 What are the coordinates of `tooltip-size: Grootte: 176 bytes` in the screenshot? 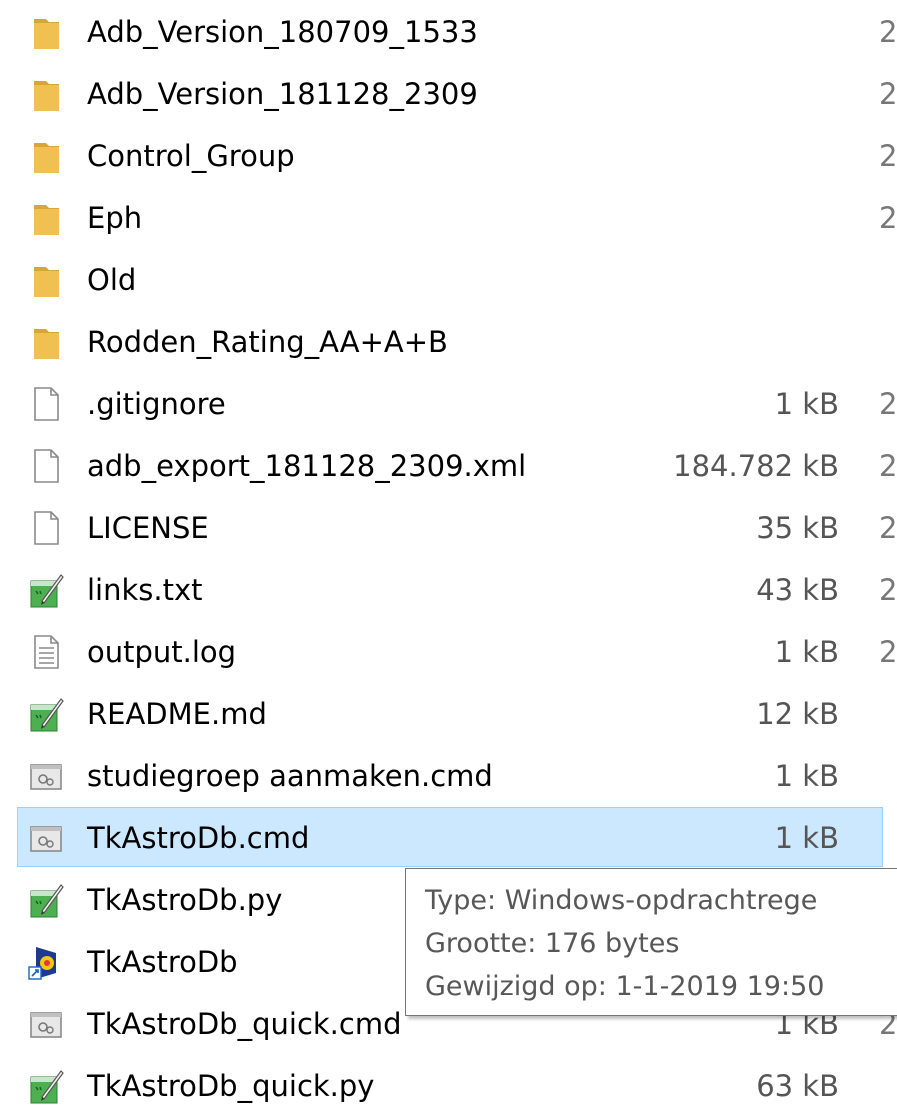 It's located at (552, 943).